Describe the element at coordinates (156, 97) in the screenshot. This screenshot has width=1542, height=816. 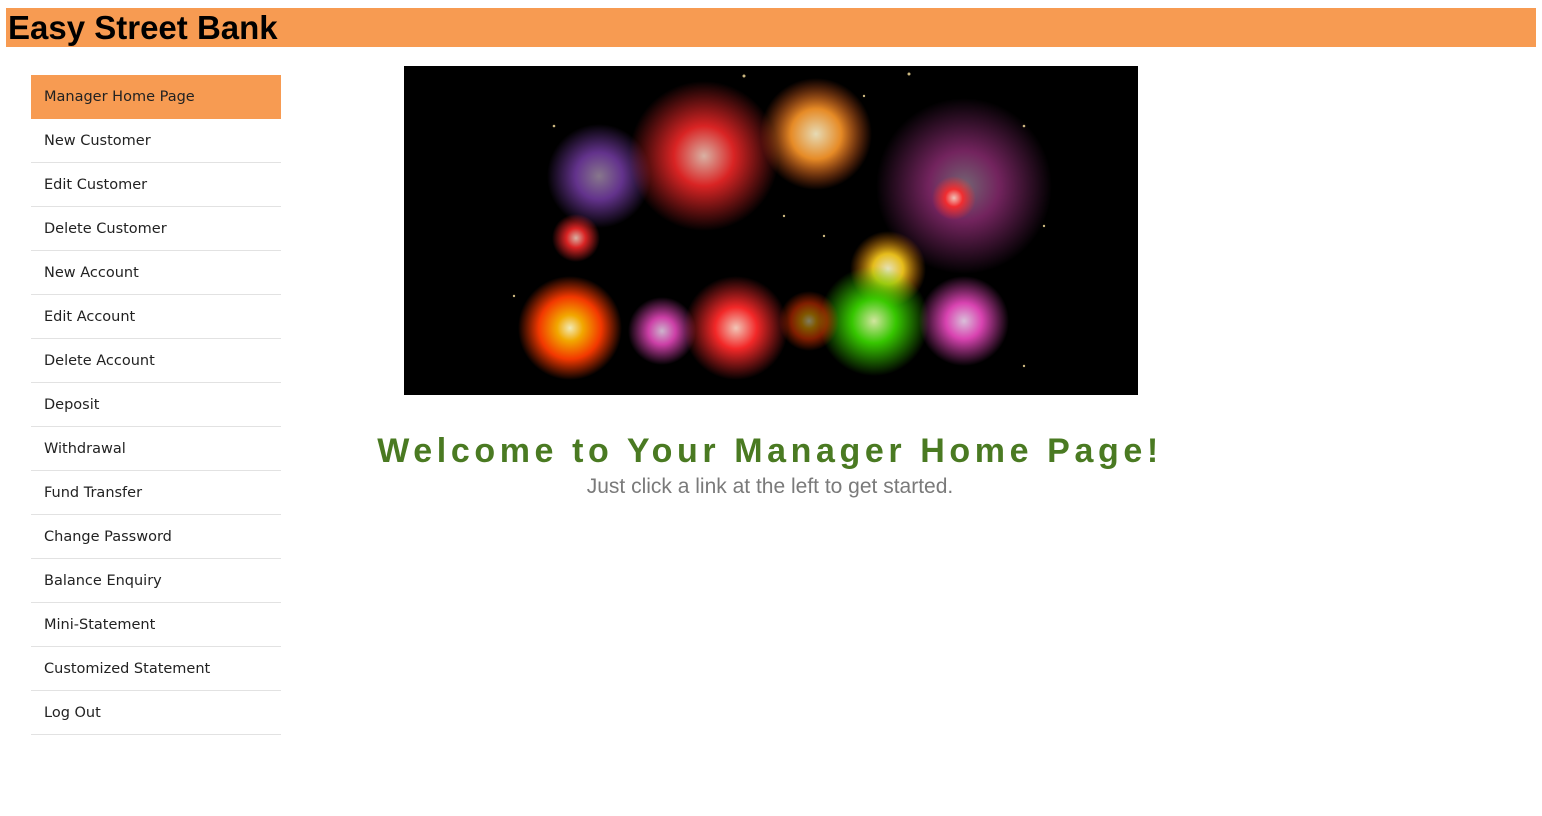
I see `sidebar-item-manager-home-page: Manager Home Page` at that location.